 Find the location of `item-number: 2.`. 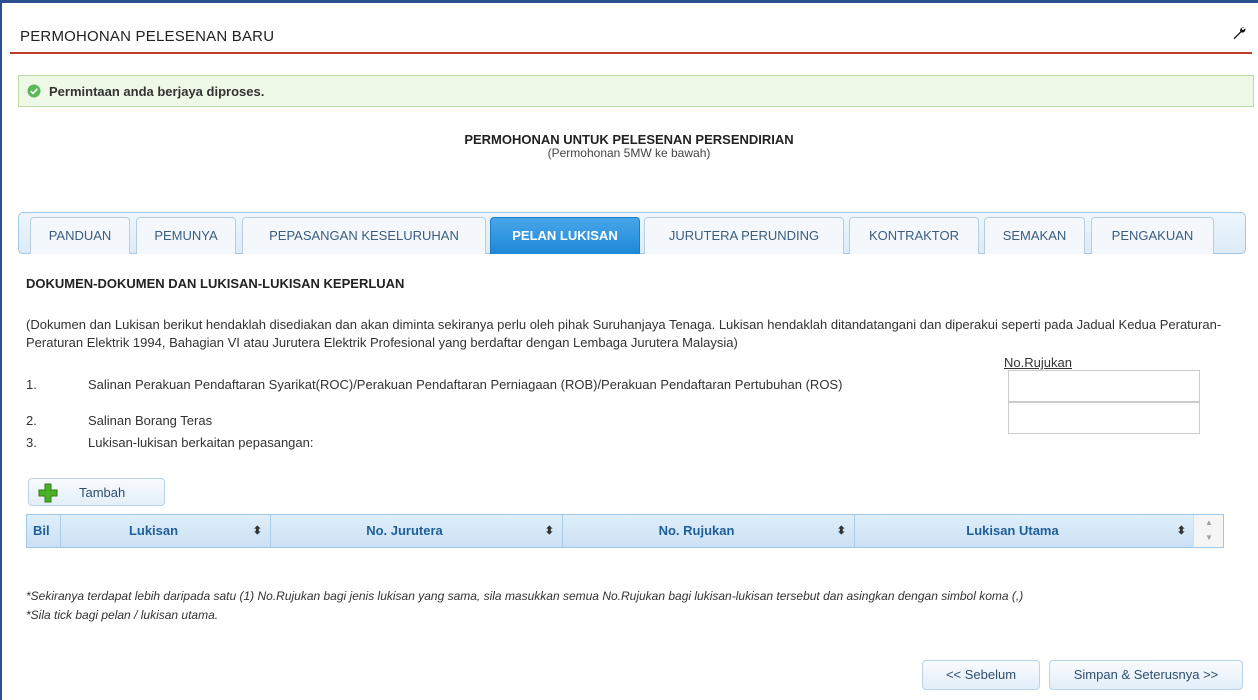

item-number: 2. is located at coordinates (31, 420).